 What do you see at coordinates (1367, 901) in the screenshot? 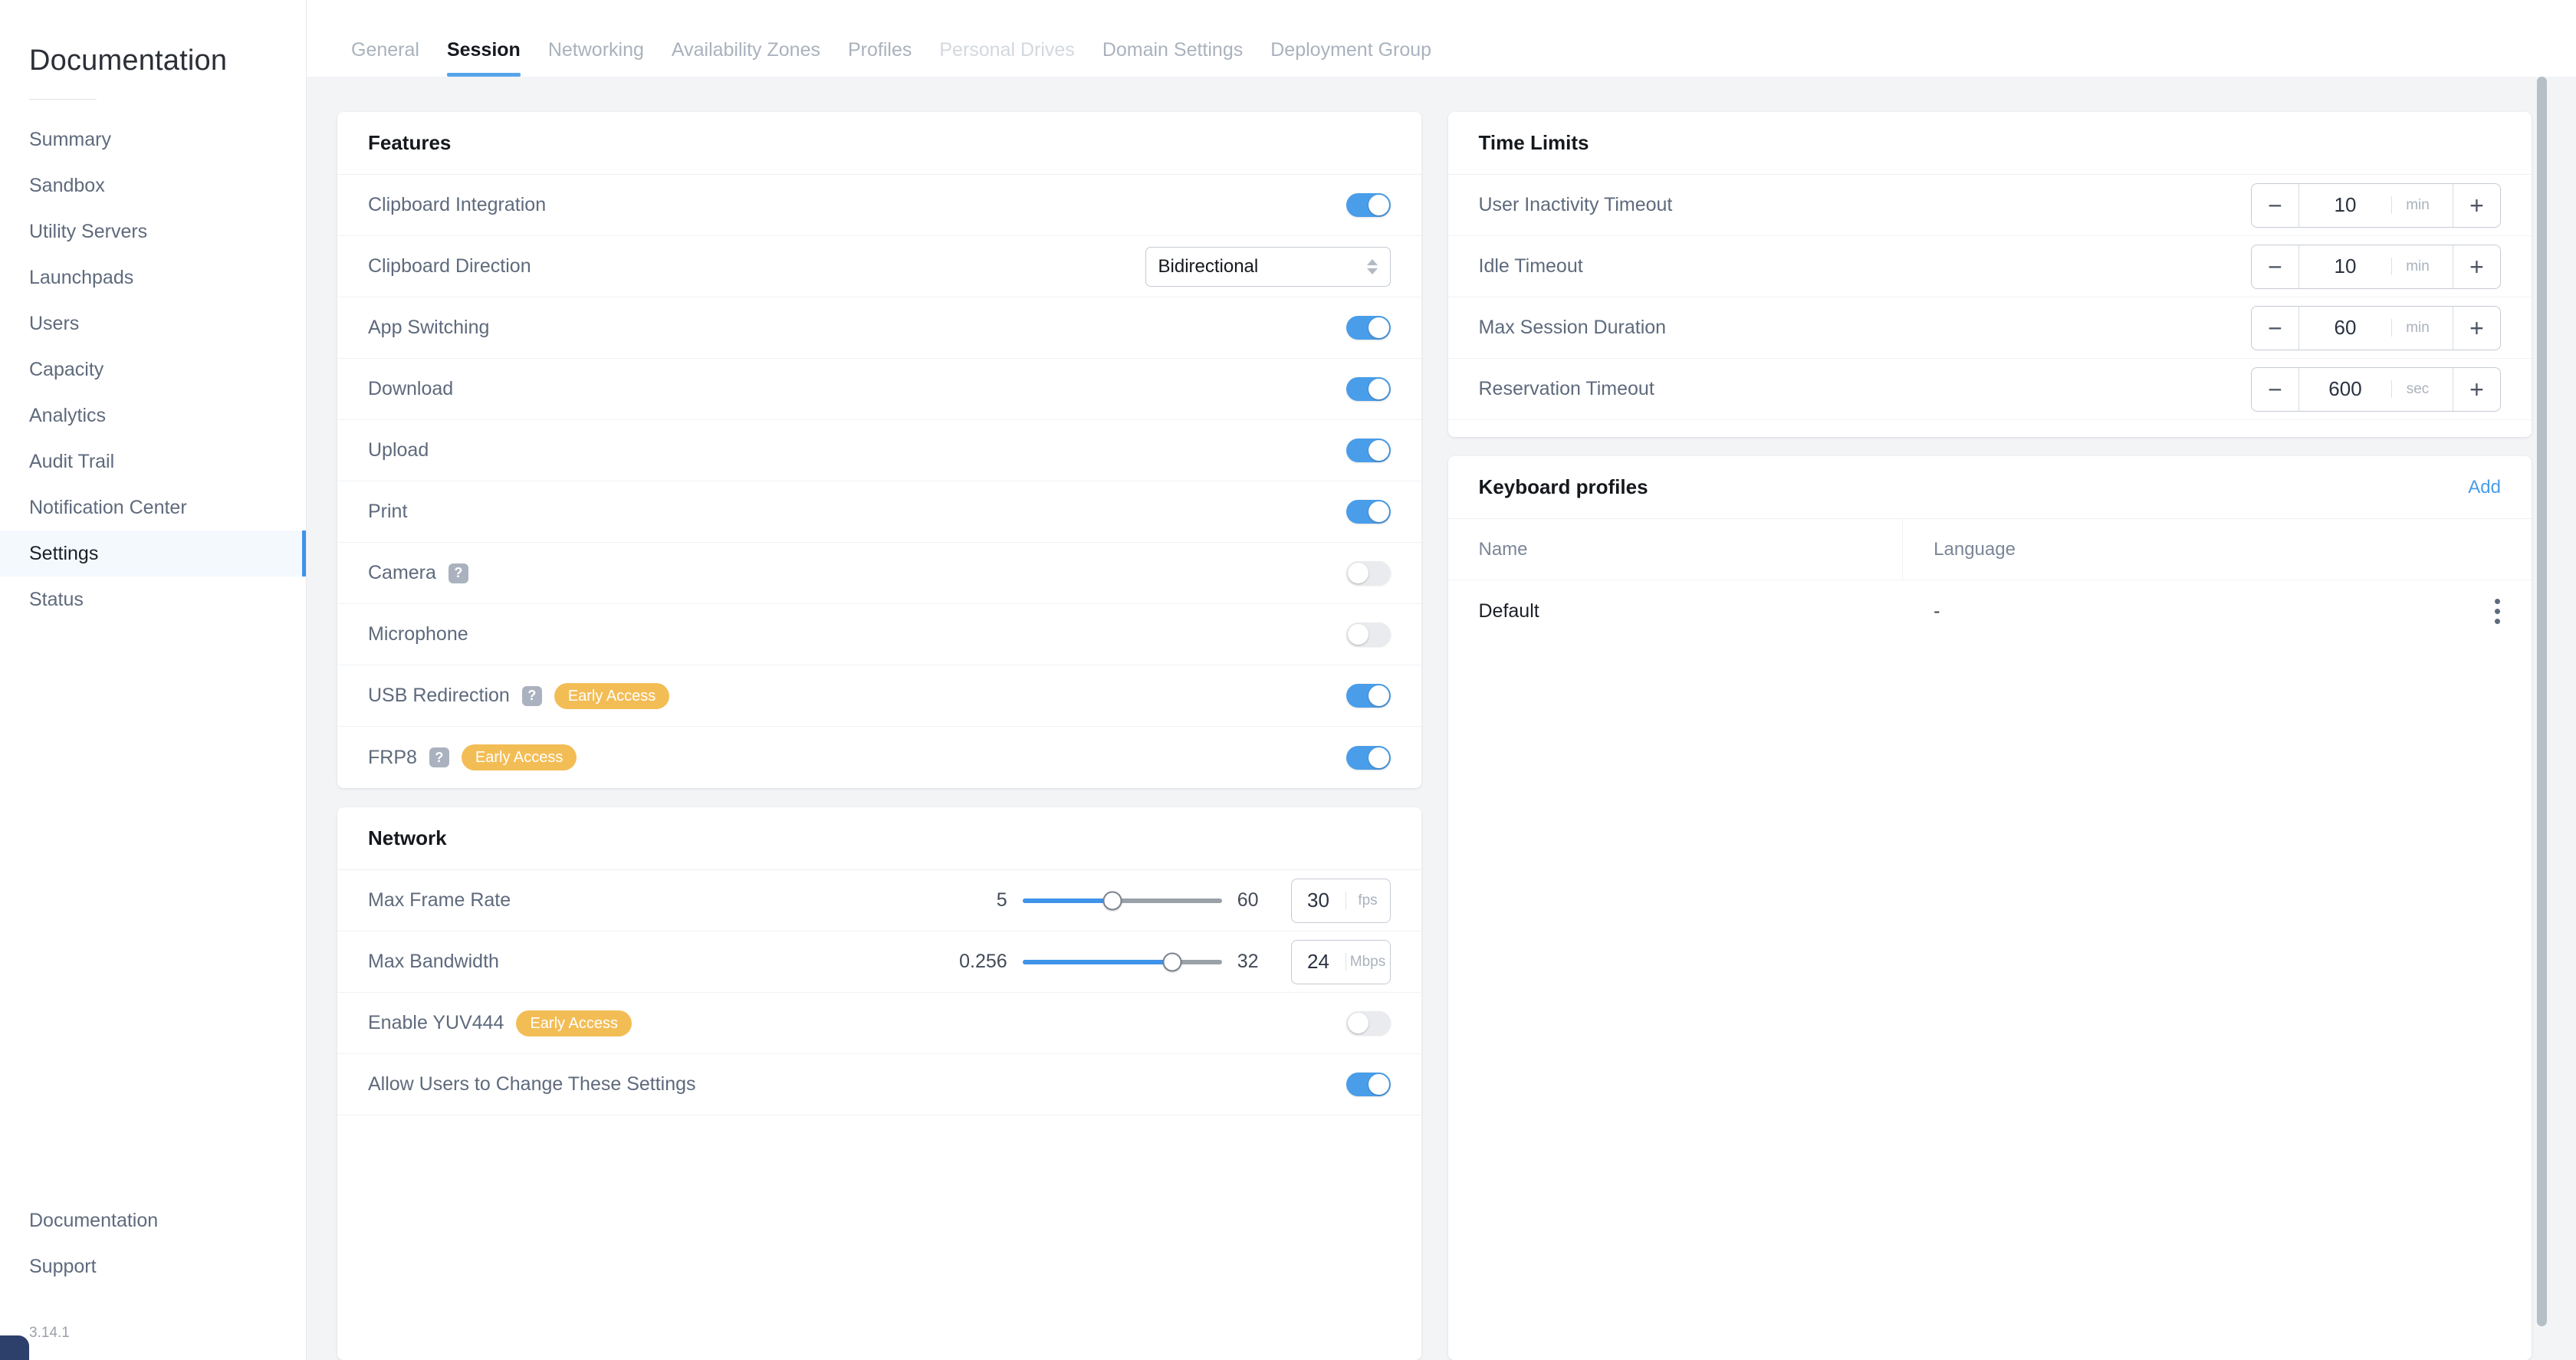
I see `input-unit: fps` at bounding box center [1367, 901].